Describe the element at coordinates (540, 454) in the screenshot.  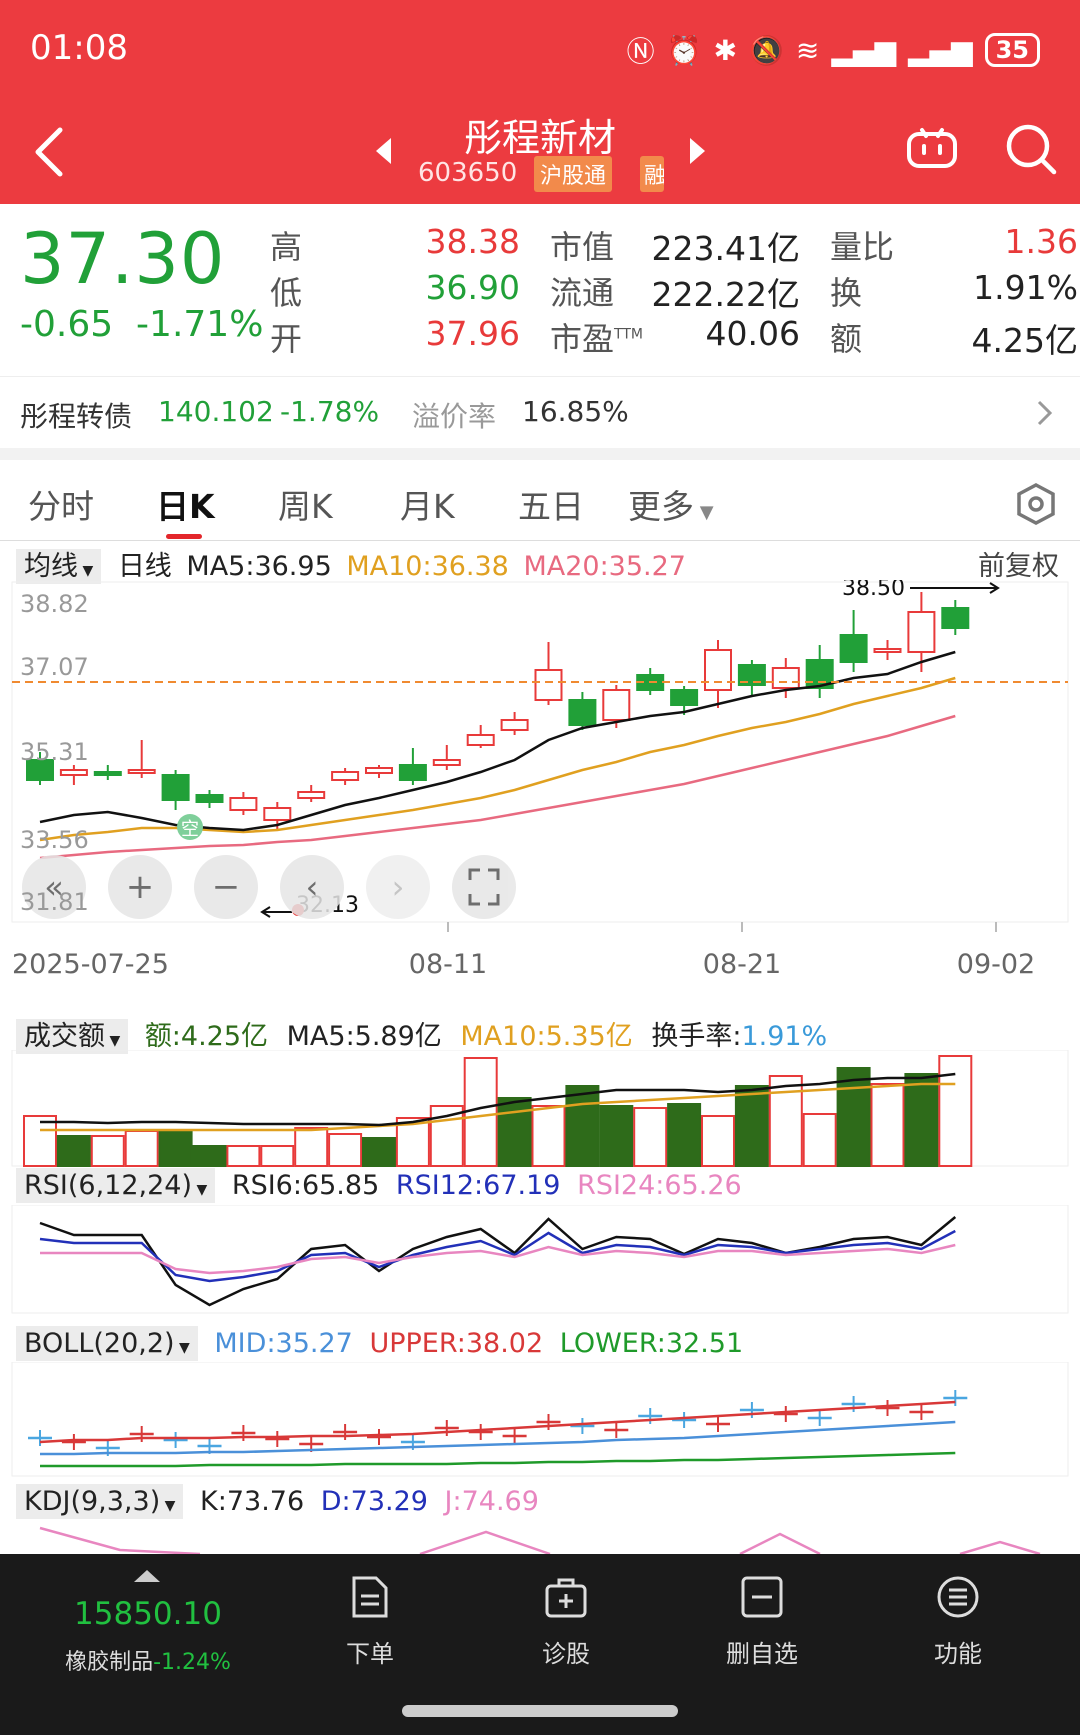
I see `section-divider` at that location.